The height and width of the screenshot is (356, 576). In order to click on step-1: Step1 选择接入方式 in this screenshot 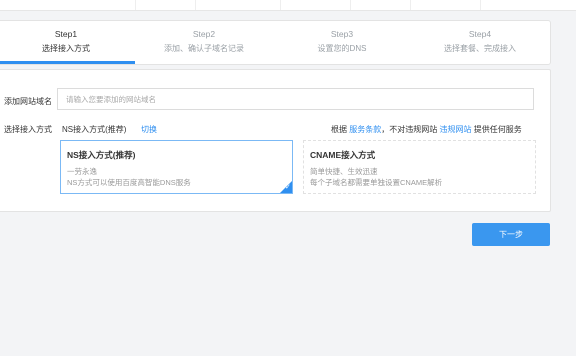, I will do `click(67, 42)`.